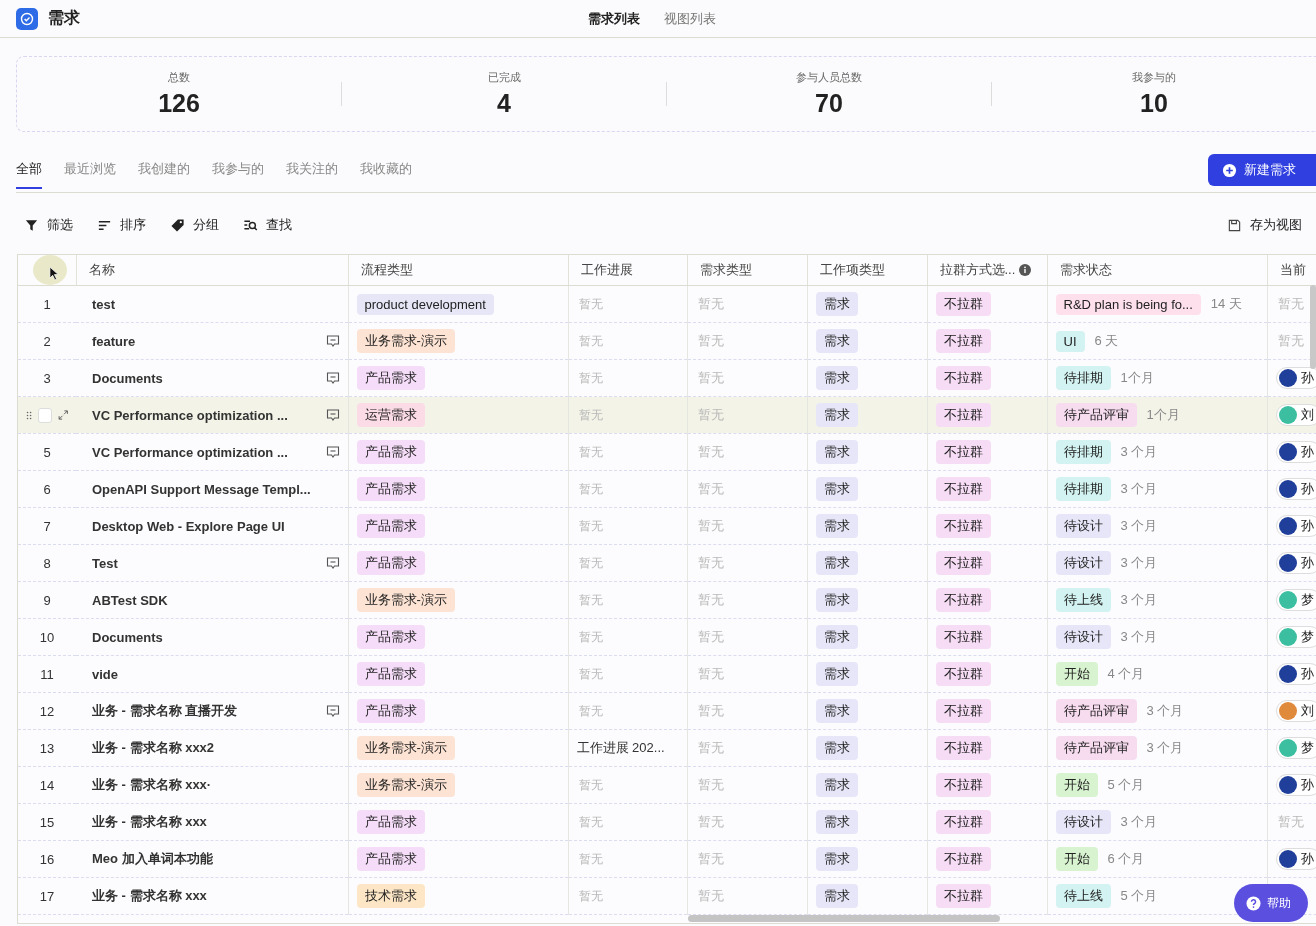 The height and width of the screenshot is (926, 1316). I want to click on requirement-name: ABTest SDK, so click(130, 600).